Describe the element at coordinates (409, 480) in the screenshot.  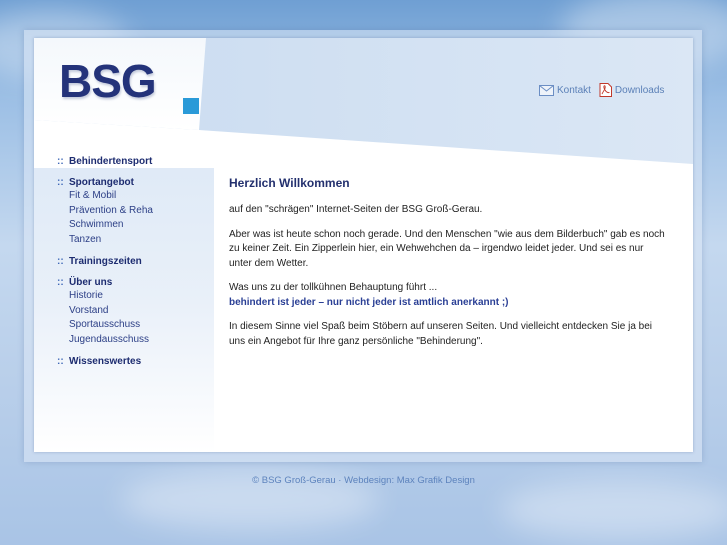
I see `footer-credit-link: Webdesign: Max Grafik Design` at that location.